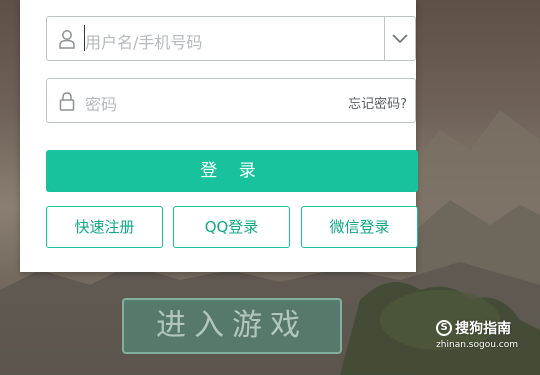 This screenshot has width=540, height=375. I want to click on chevron-down-icon, so click(400, 38).